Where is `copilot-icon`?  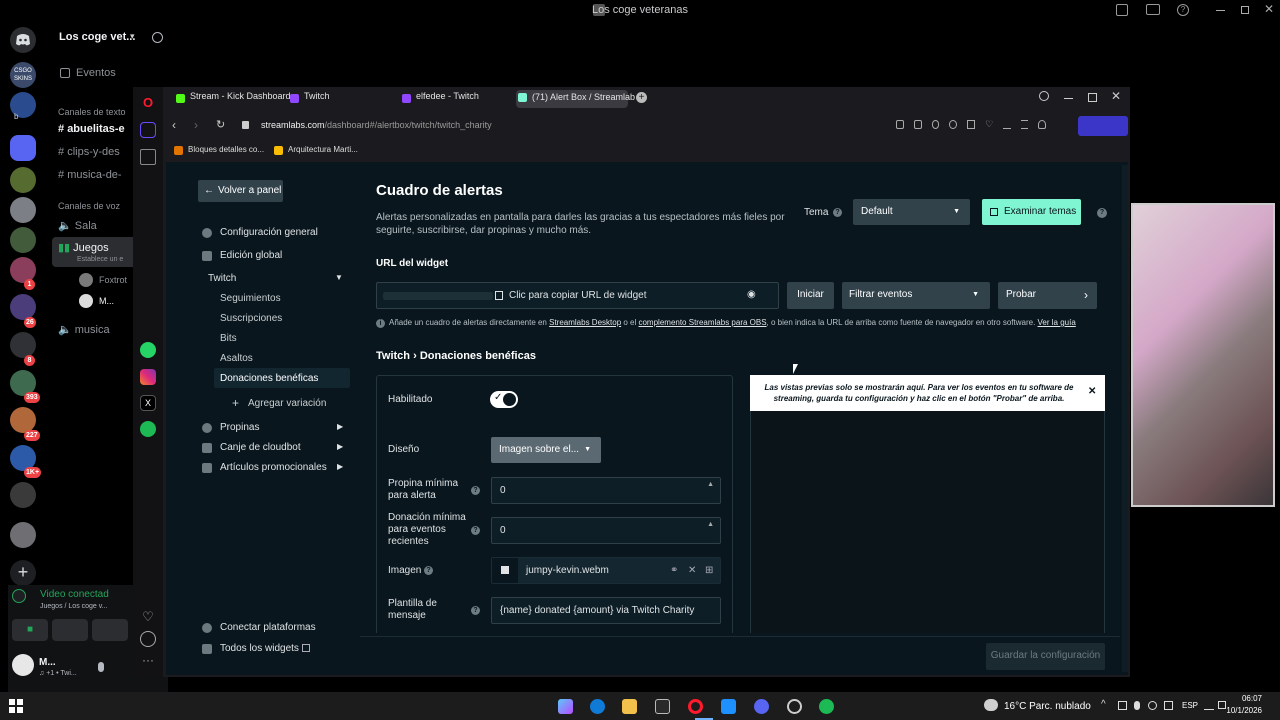
copilot-icon is located at coordinates (565, 706).